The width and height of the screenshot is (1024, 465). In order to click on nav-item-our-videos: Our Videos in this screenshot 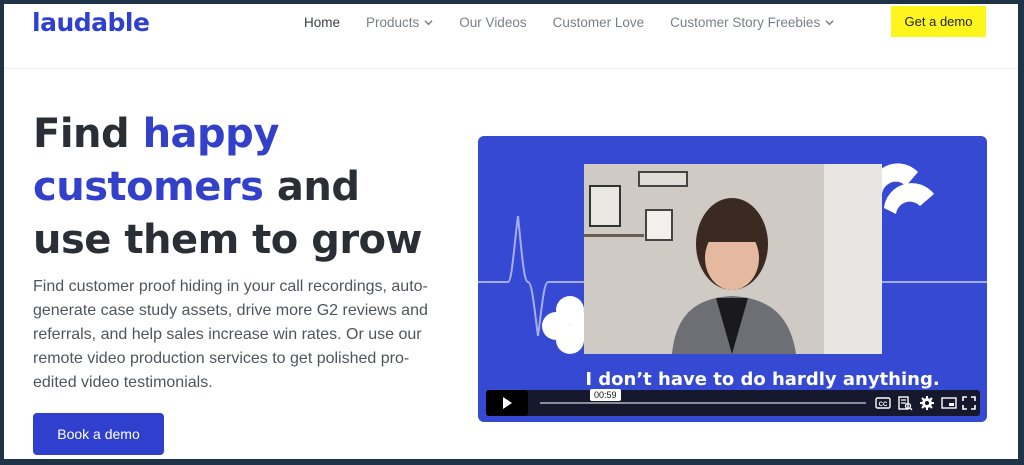, I will do `click(492, 22)`.